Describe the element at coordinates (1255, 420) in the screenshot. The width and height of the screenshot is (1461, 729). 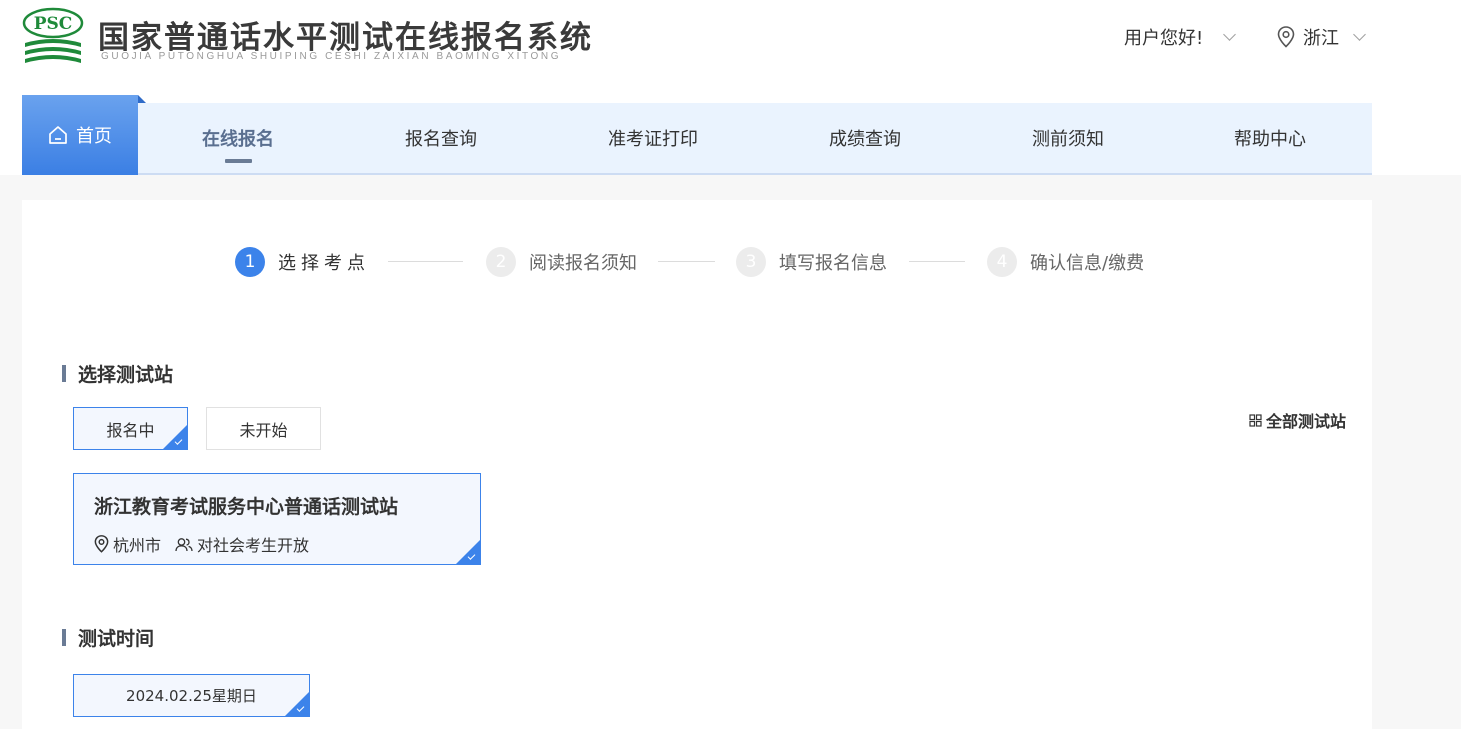
I see `grid-icon` at that location.